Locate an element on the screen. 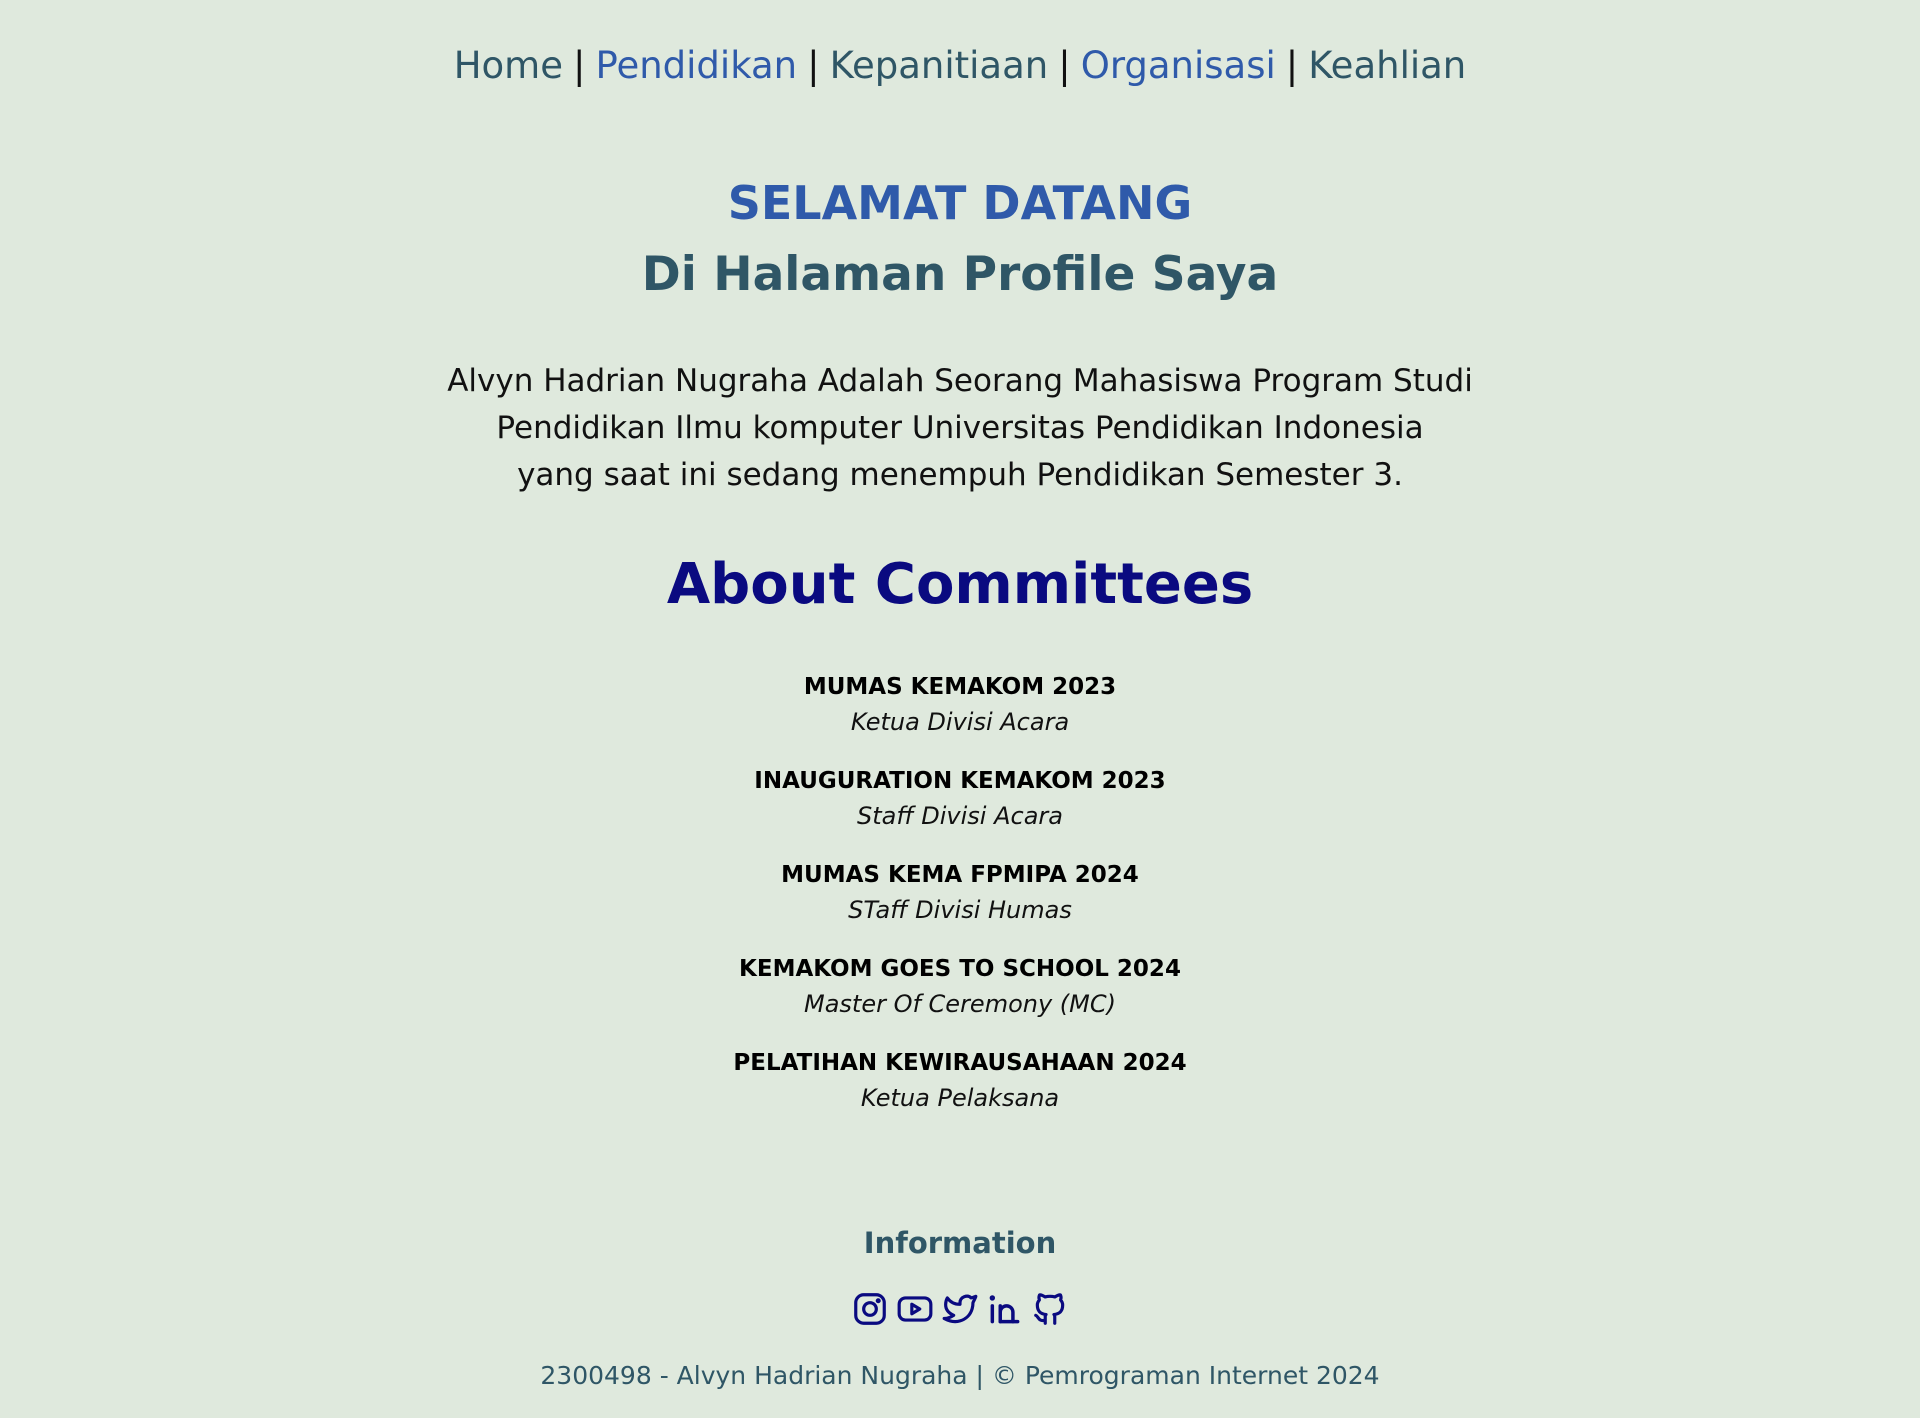 The image size is (1920, 1418). twitter-link is located at coordinates (960, 1309).